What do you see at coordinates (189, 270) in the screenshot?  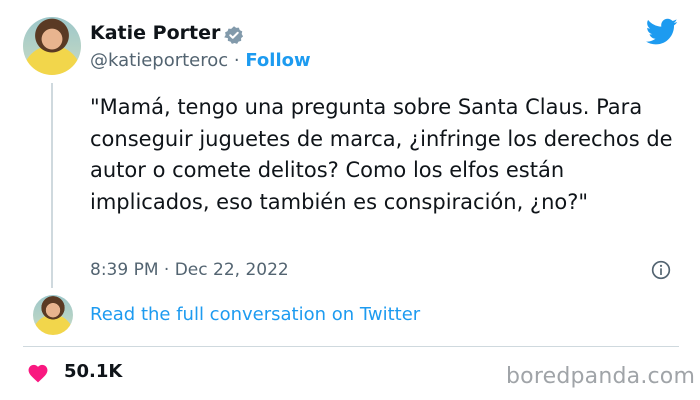 I see `tweet-timestamp: 8:39 PM · Dec 22, 2022` at bounding box center [189, 270].